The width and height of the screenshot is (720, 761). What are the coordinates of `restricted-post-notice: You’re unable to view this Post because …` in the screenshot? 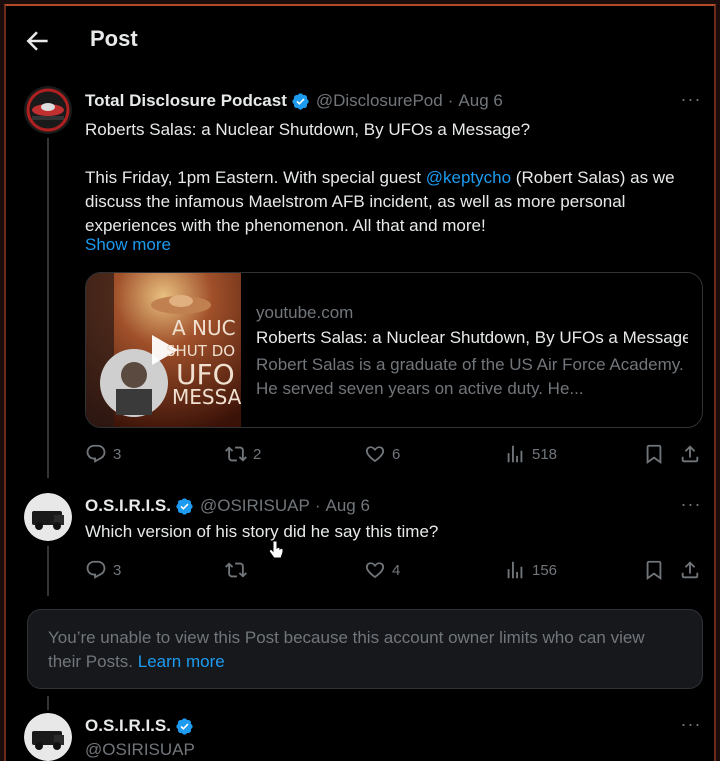 It's located at (365, 649).